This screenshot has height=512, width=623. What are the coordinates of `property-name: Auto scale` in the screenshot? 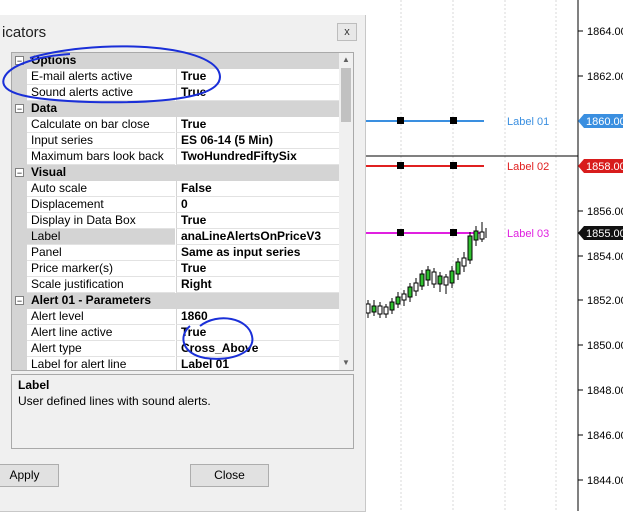 It's located at (101, 189).